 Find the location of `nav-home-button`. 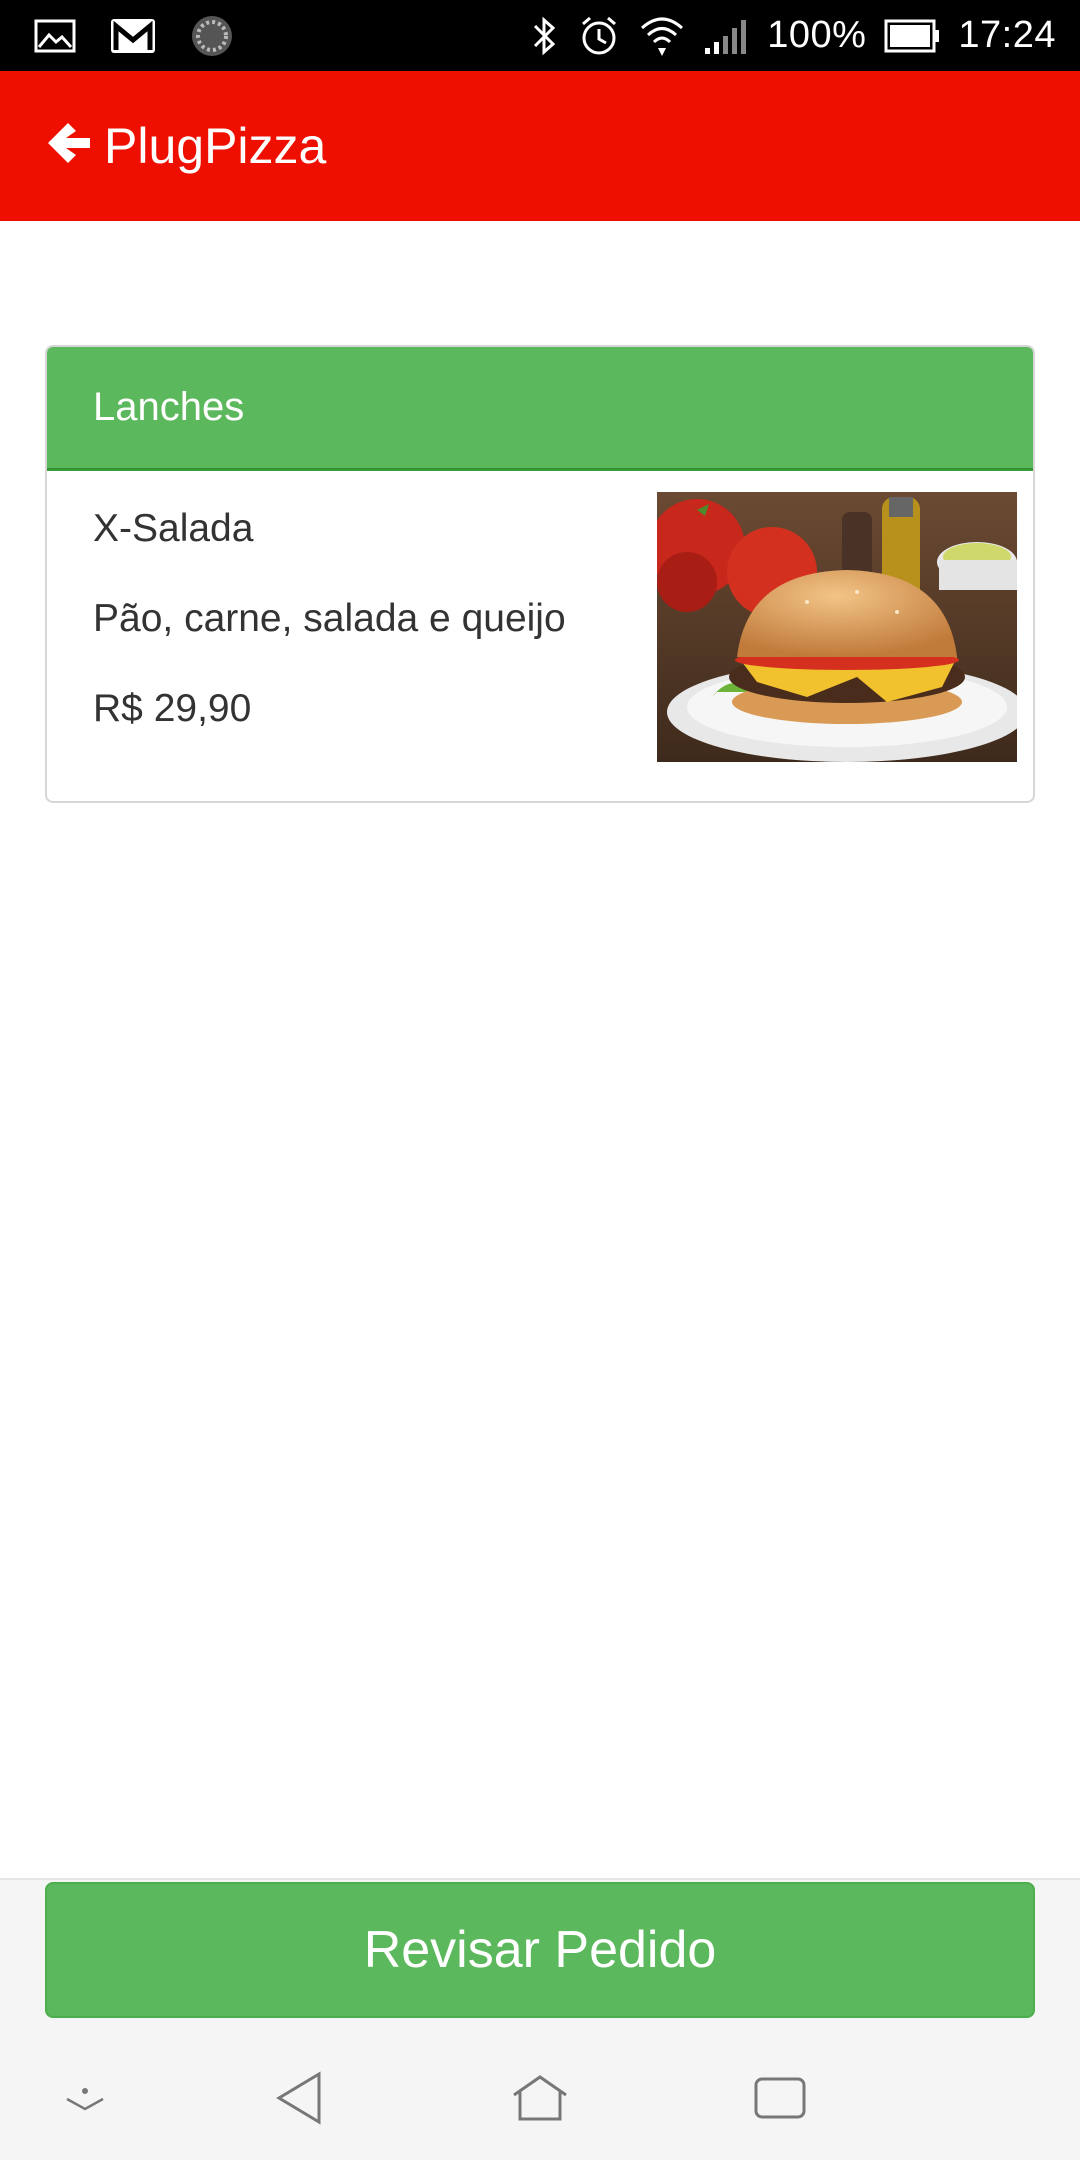

nav-home-button is located at coordinates (540, 2100).